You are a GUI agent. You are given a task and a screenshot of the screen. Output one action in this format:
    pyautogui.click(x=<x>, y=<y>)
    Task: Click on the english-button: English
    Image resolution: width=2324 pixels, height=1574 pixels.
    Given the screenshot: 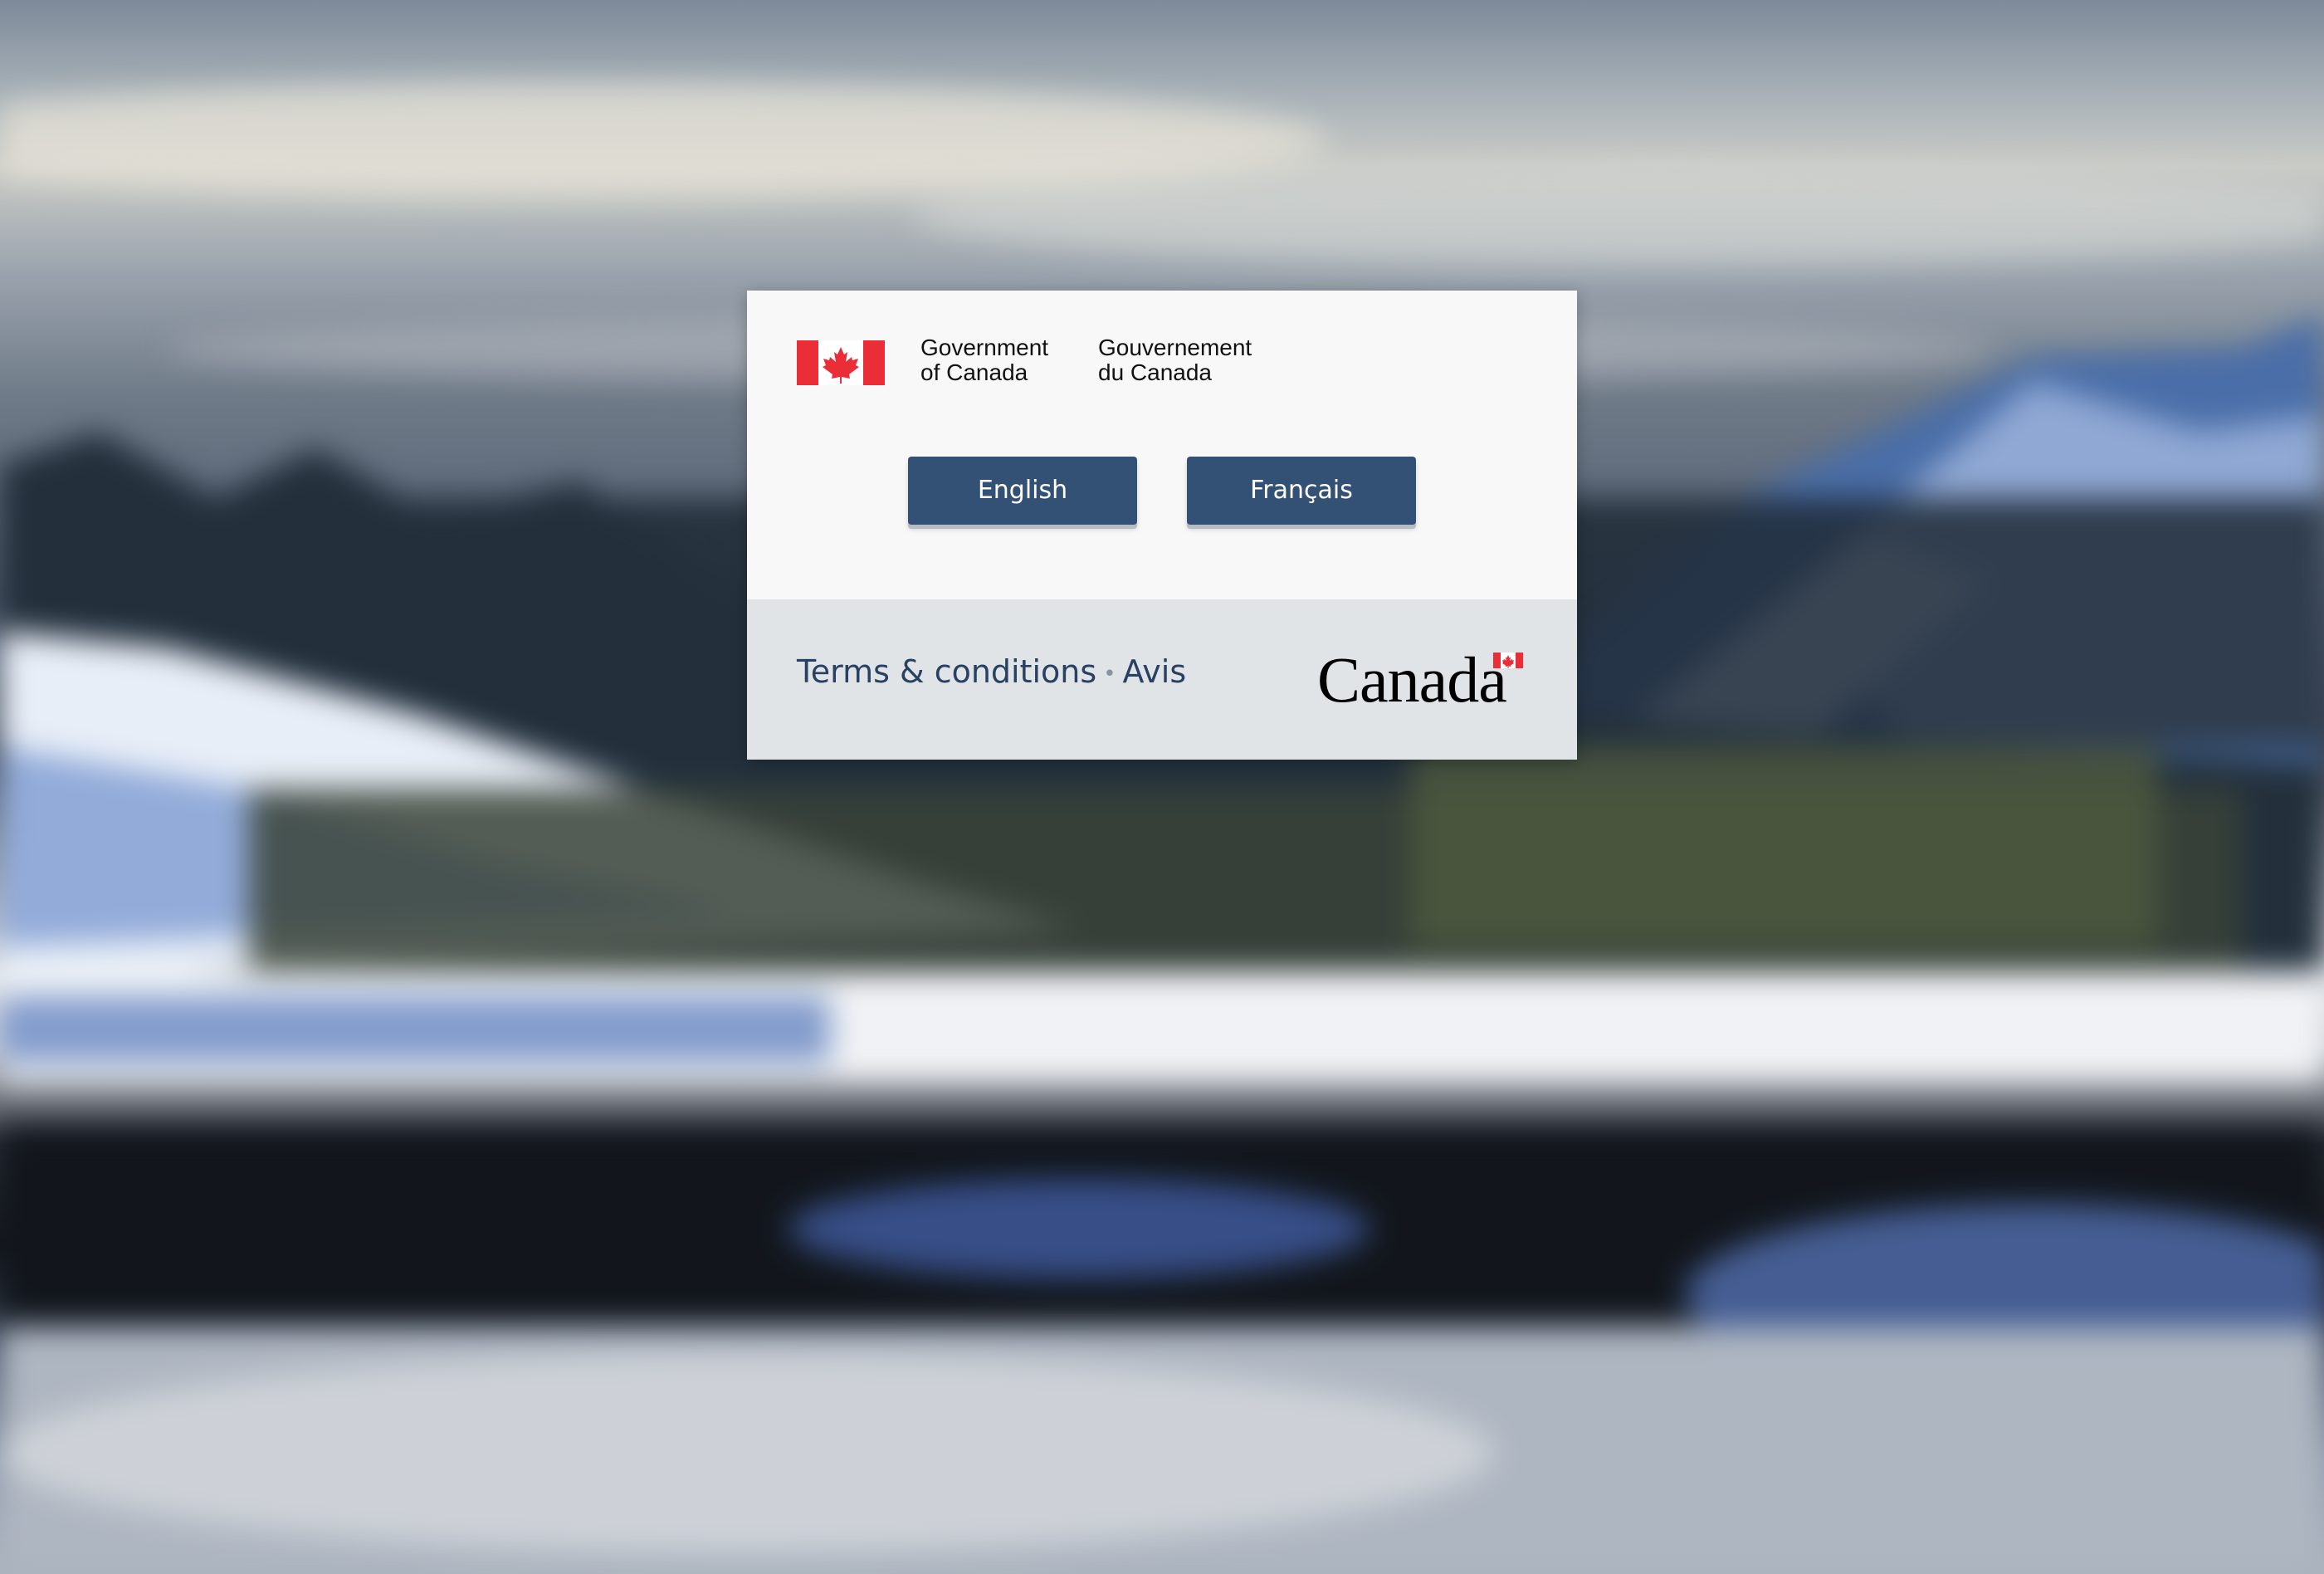 What is the action you would take?
    pyautogui.click(x=1023, y=491)
    